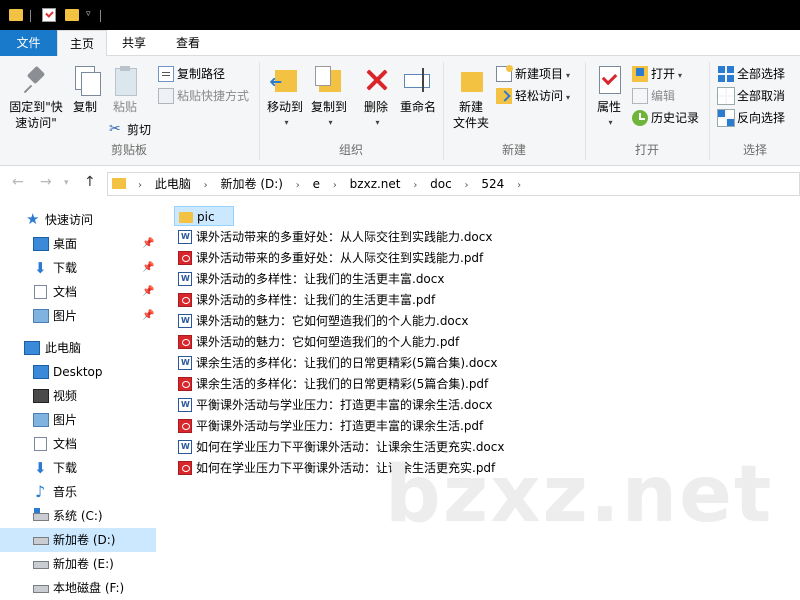  Describe the element at coordinates (188, 43) in the screenshot. I see `tab-view: 查看` at that location.